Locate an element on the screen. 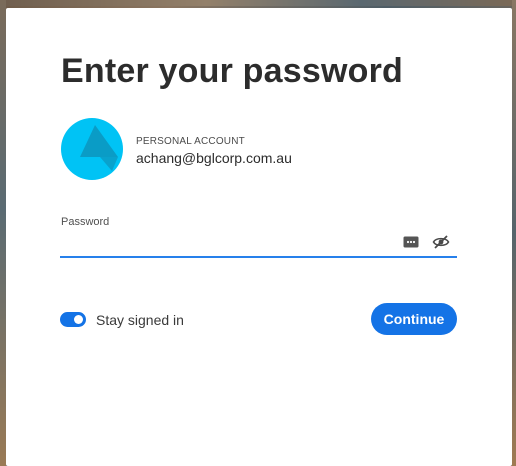  page-title: Enter your password is located at coordinates (232, 71).